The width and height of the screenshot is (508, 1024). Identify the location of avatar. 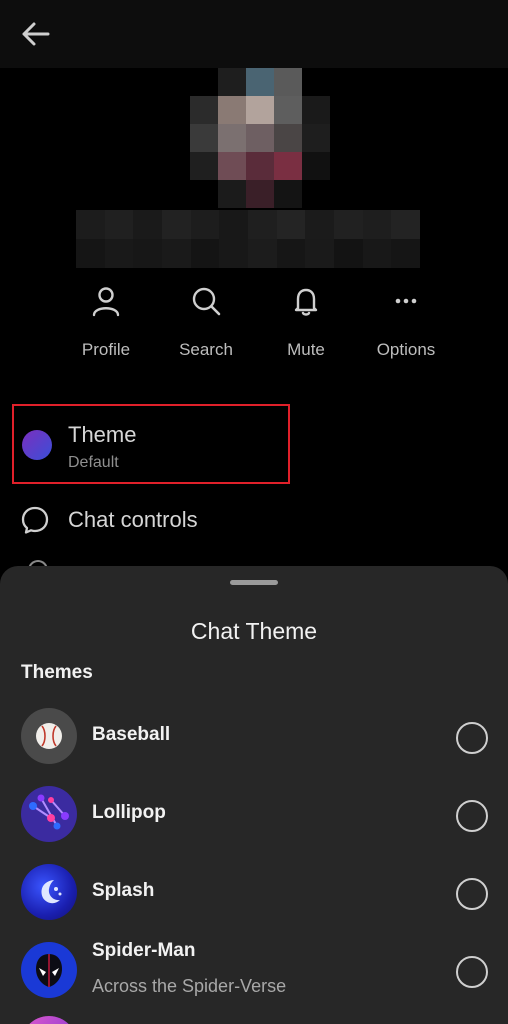
(260, 138).